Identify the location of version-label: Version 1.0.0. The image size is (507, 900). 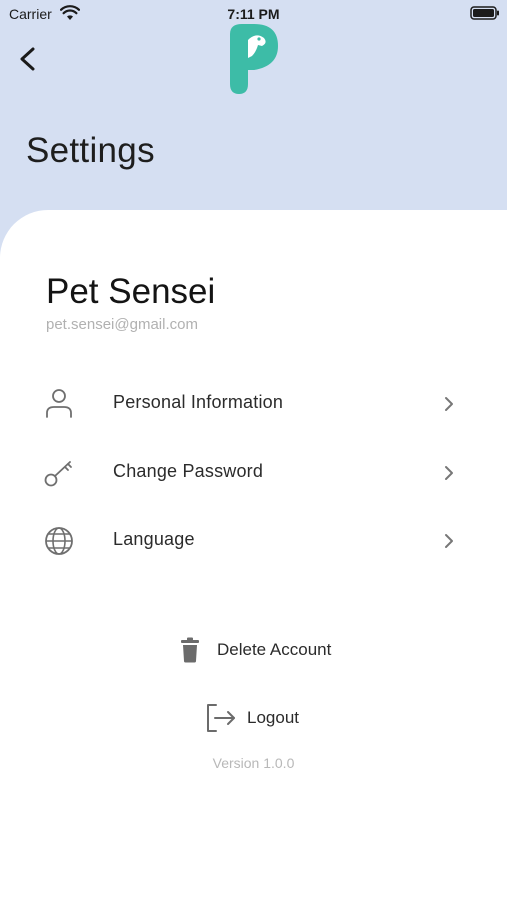
(253, 763).